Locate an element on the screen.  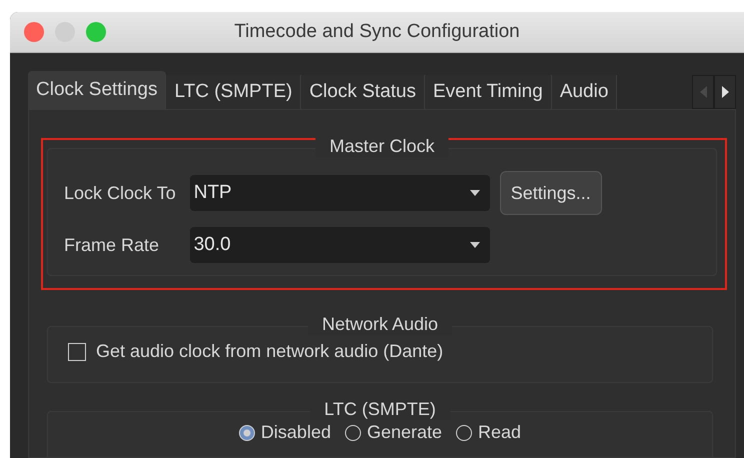
radio-label: Read is located at coordinates (500, 432).